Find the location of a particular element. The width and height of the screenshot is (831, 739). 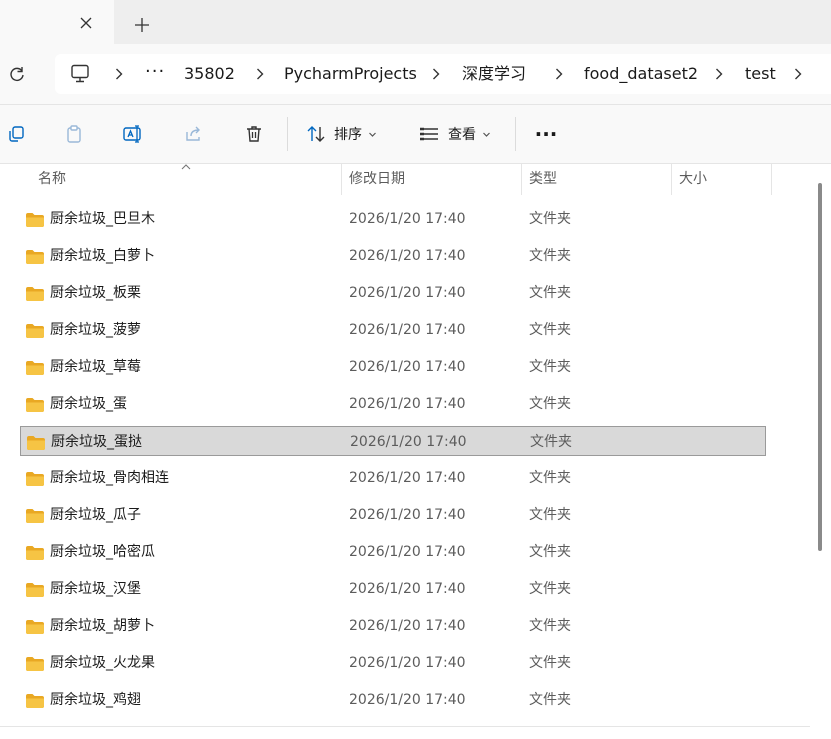

file-row: 厨余垃圾_胡萝卜 2026/1/20 17:40 文件夹 is located at coordinates (393, 626).